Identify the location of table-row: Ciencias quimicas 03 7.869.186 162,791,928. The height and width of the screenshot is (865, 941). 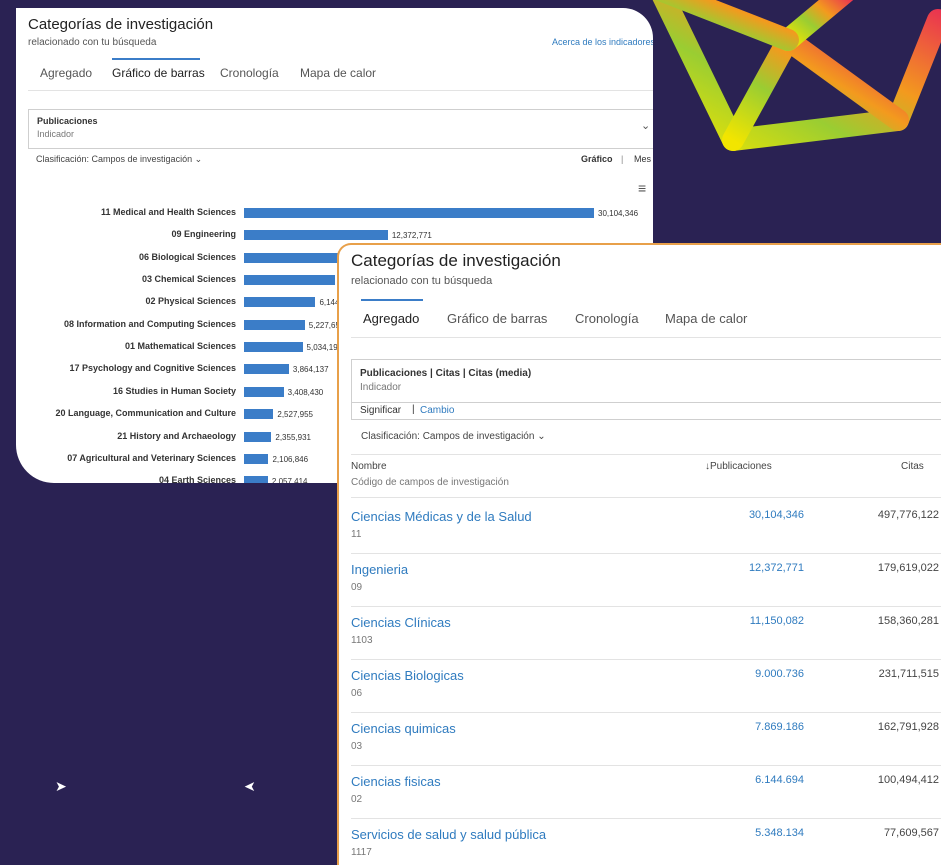
(646, 739).